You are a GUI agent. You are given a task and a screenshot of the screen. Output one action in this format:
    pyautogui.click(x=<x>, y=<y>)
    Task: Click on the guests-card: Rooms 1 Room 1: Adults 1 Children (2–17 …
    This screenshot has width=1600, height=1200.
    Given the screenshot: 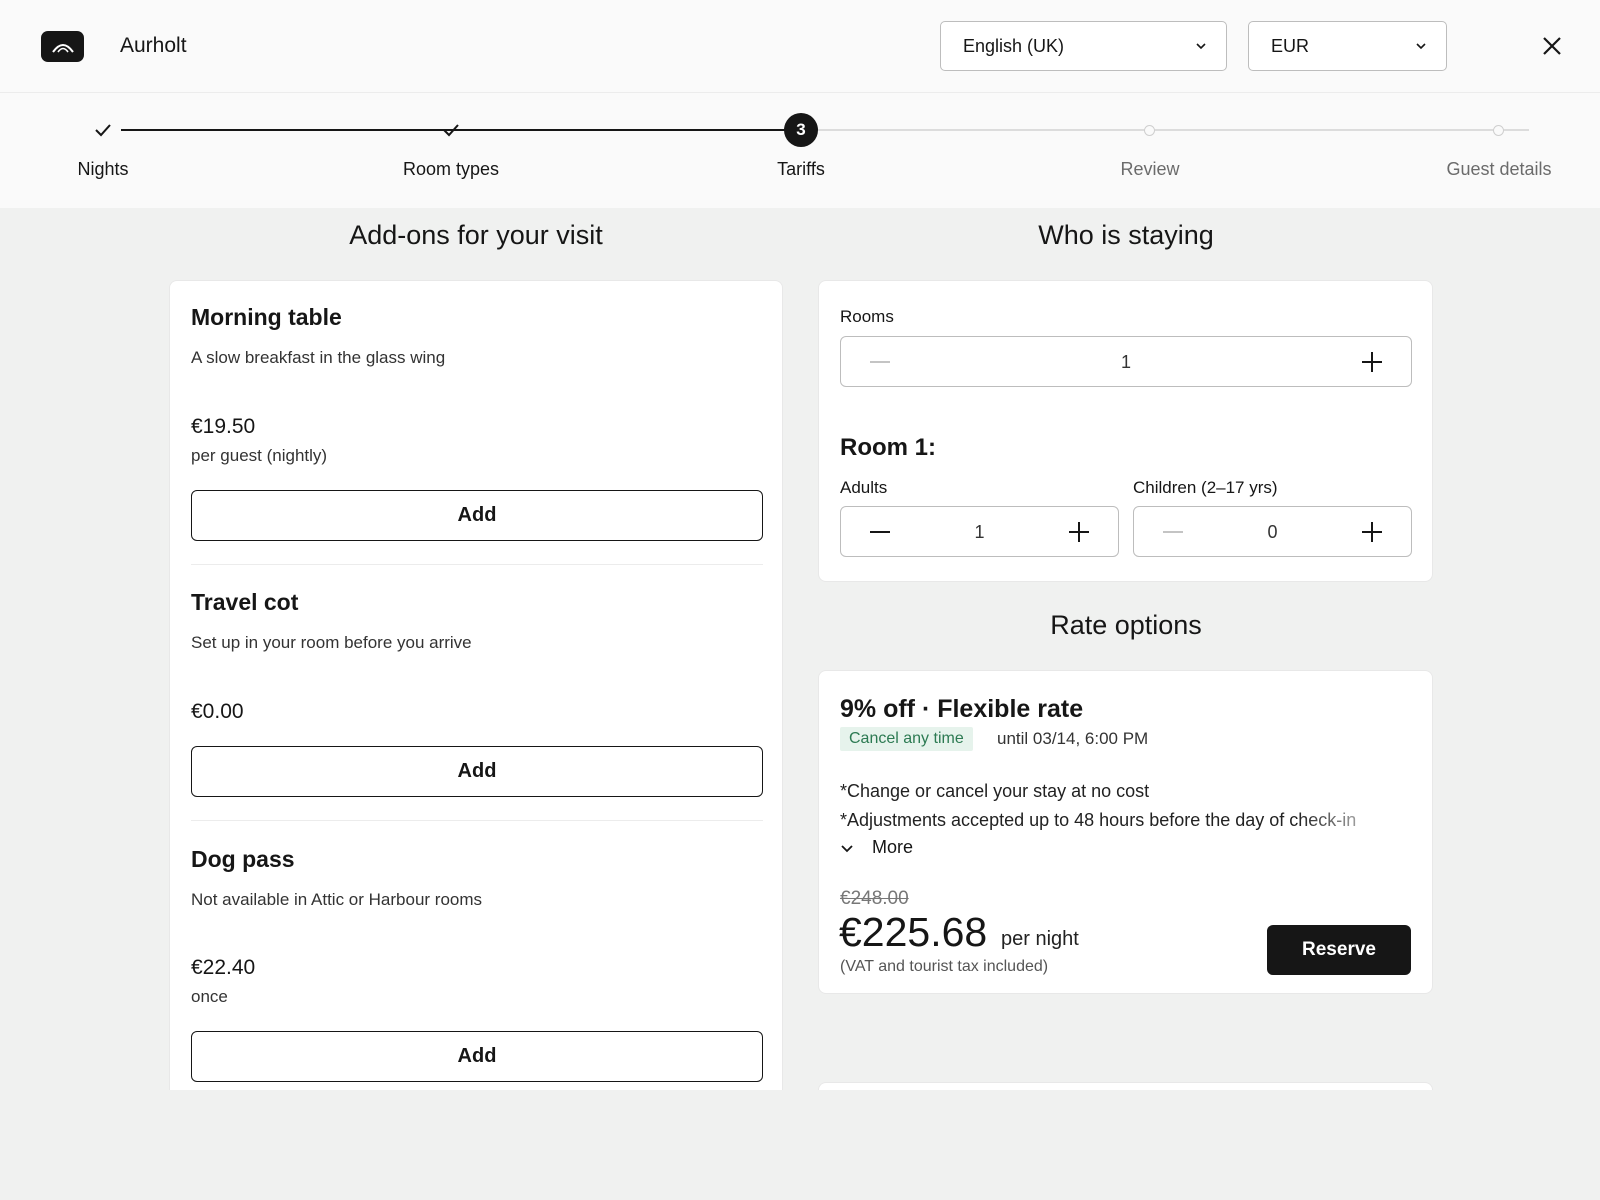 What is the action you would take?
    pyautogui.click(x=1125, y=431)
    